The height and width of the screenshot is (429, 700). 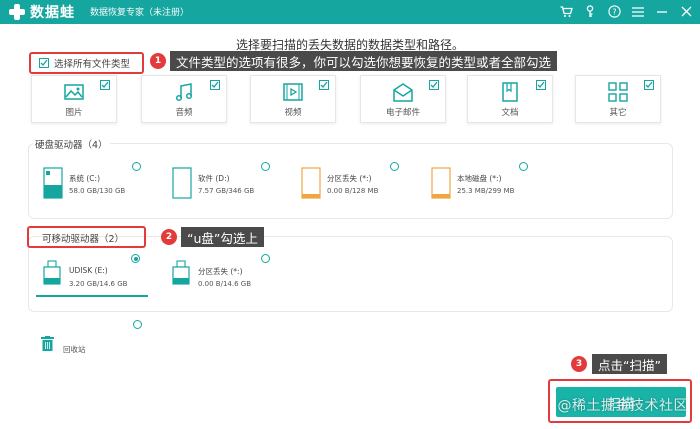 I want to click on help-icon: ?, so click(x=614, y=11).